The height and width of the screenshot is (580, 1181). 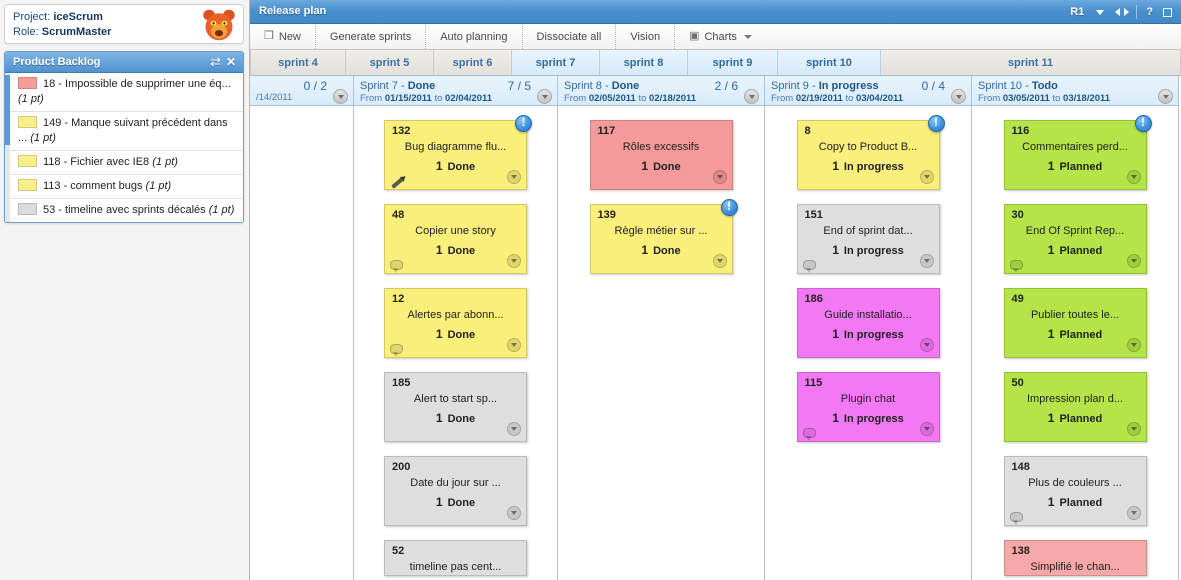 I want to click on story-card: 139 Règle métier sur ... 1 Done, so click(x=663, y=236).